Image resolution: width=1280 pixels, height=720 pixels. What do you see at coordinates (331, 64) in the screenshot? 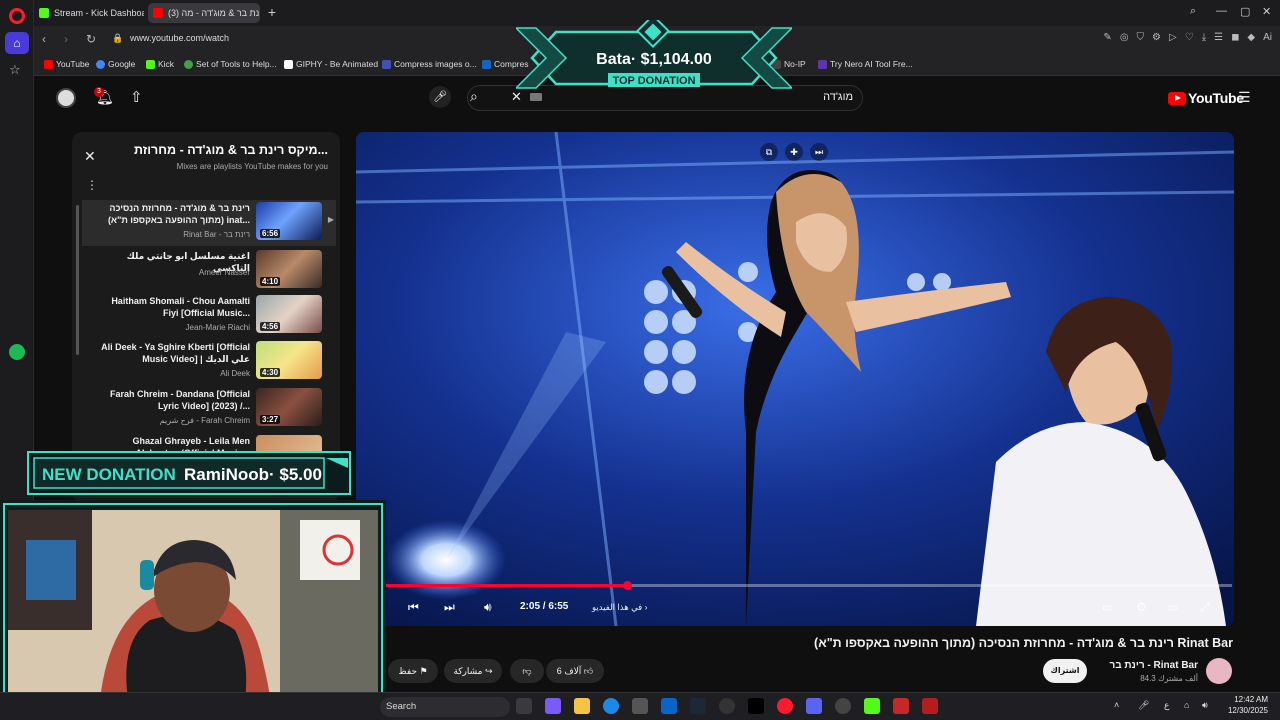
I see `bookmark-giphy: GIPHY - Be Animated` at bounding box center [331, 64].